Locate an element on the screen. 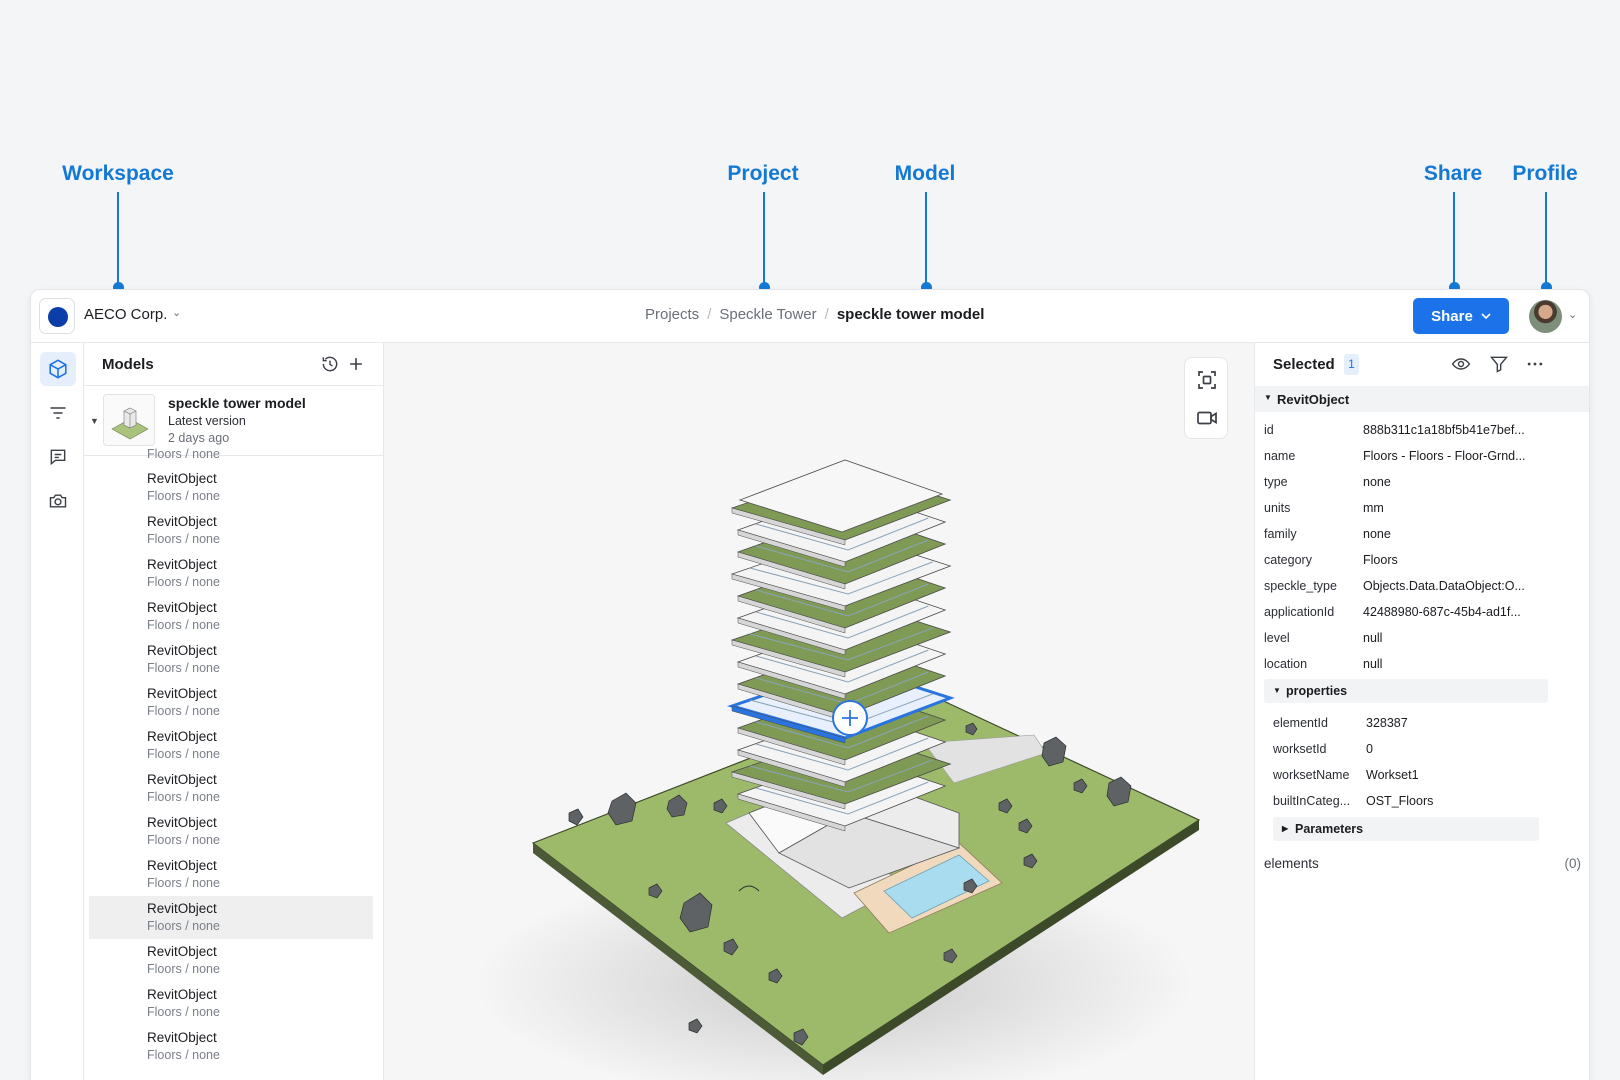  rail-views-button is located at coordinates (58, 501).